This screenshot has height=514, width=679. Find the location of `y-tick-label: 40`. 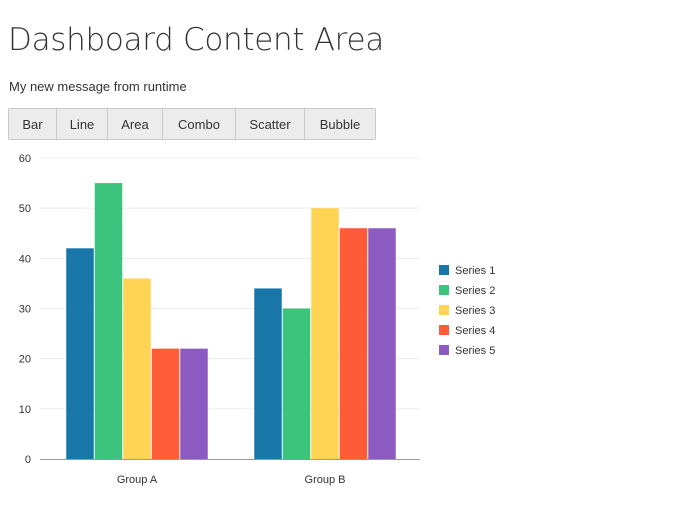

y-tick-label: 40 is located at coordinates (25, 259).